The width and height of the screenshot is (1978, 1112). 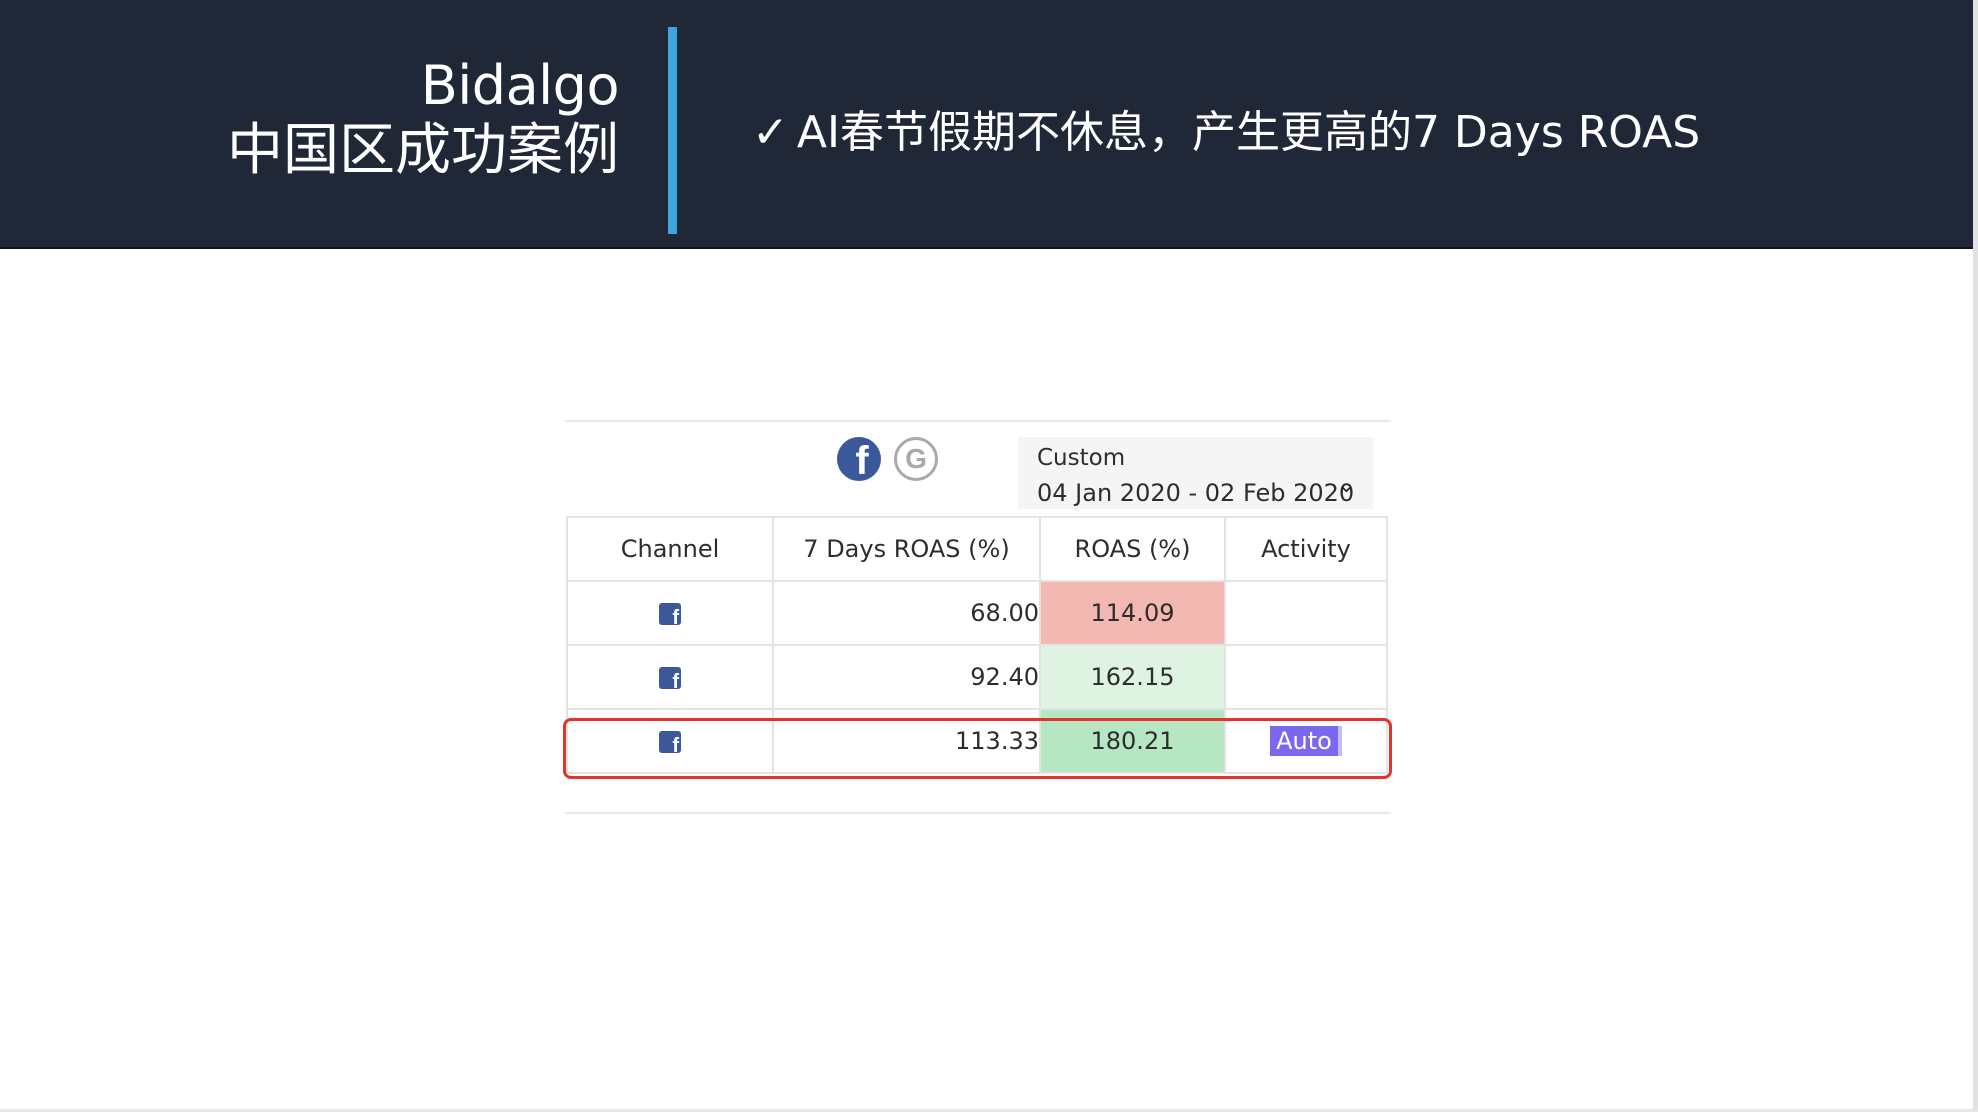 What do you see at coordinates (1196, 493) in the screenshot?
I see `date-range-value: 04 Jan 2020 - 02 Feb 2020` at bounding box center [1196, 493].